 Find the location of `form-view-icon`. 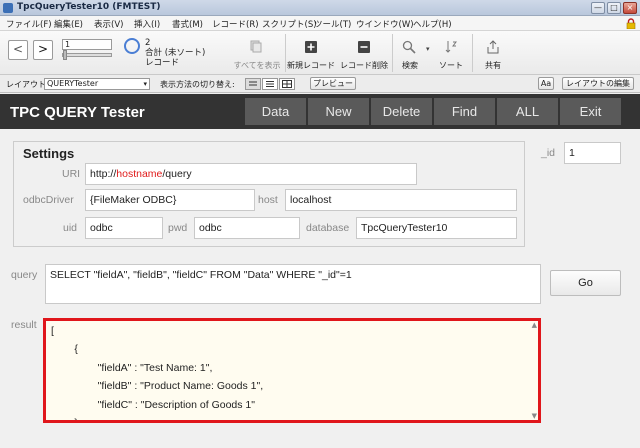

form-view-icon is located at coordinates (253, 83).